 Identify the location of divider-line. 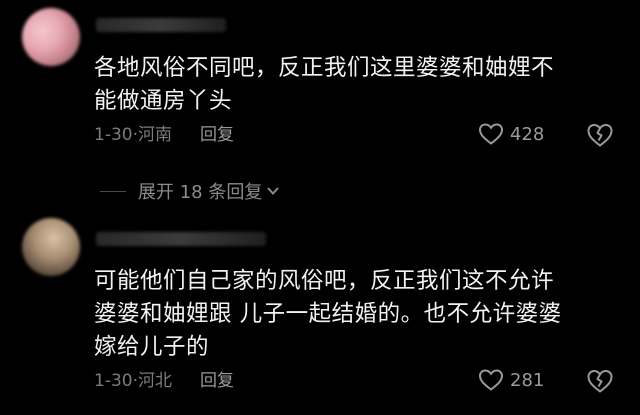
(113, 191).